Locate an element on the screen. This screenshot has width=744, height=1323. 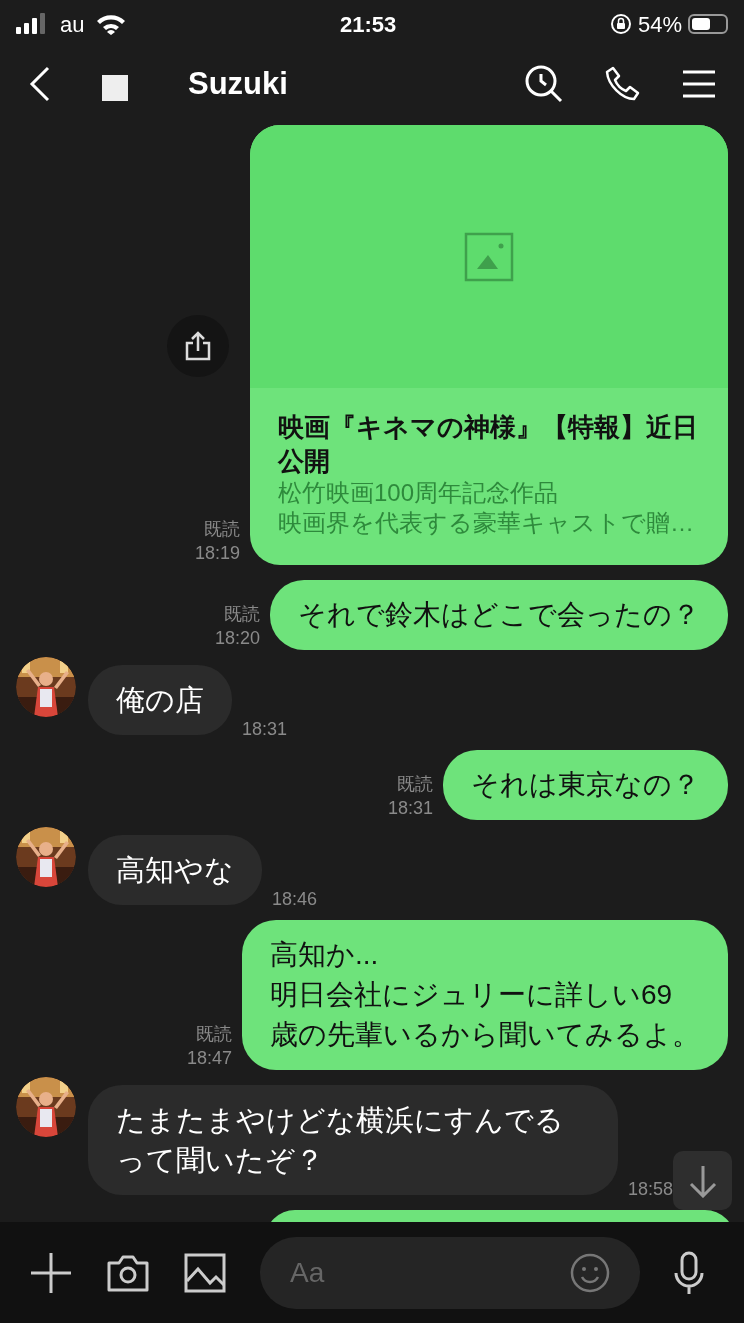
emoji-icon is located at coordinates (590, 1272).